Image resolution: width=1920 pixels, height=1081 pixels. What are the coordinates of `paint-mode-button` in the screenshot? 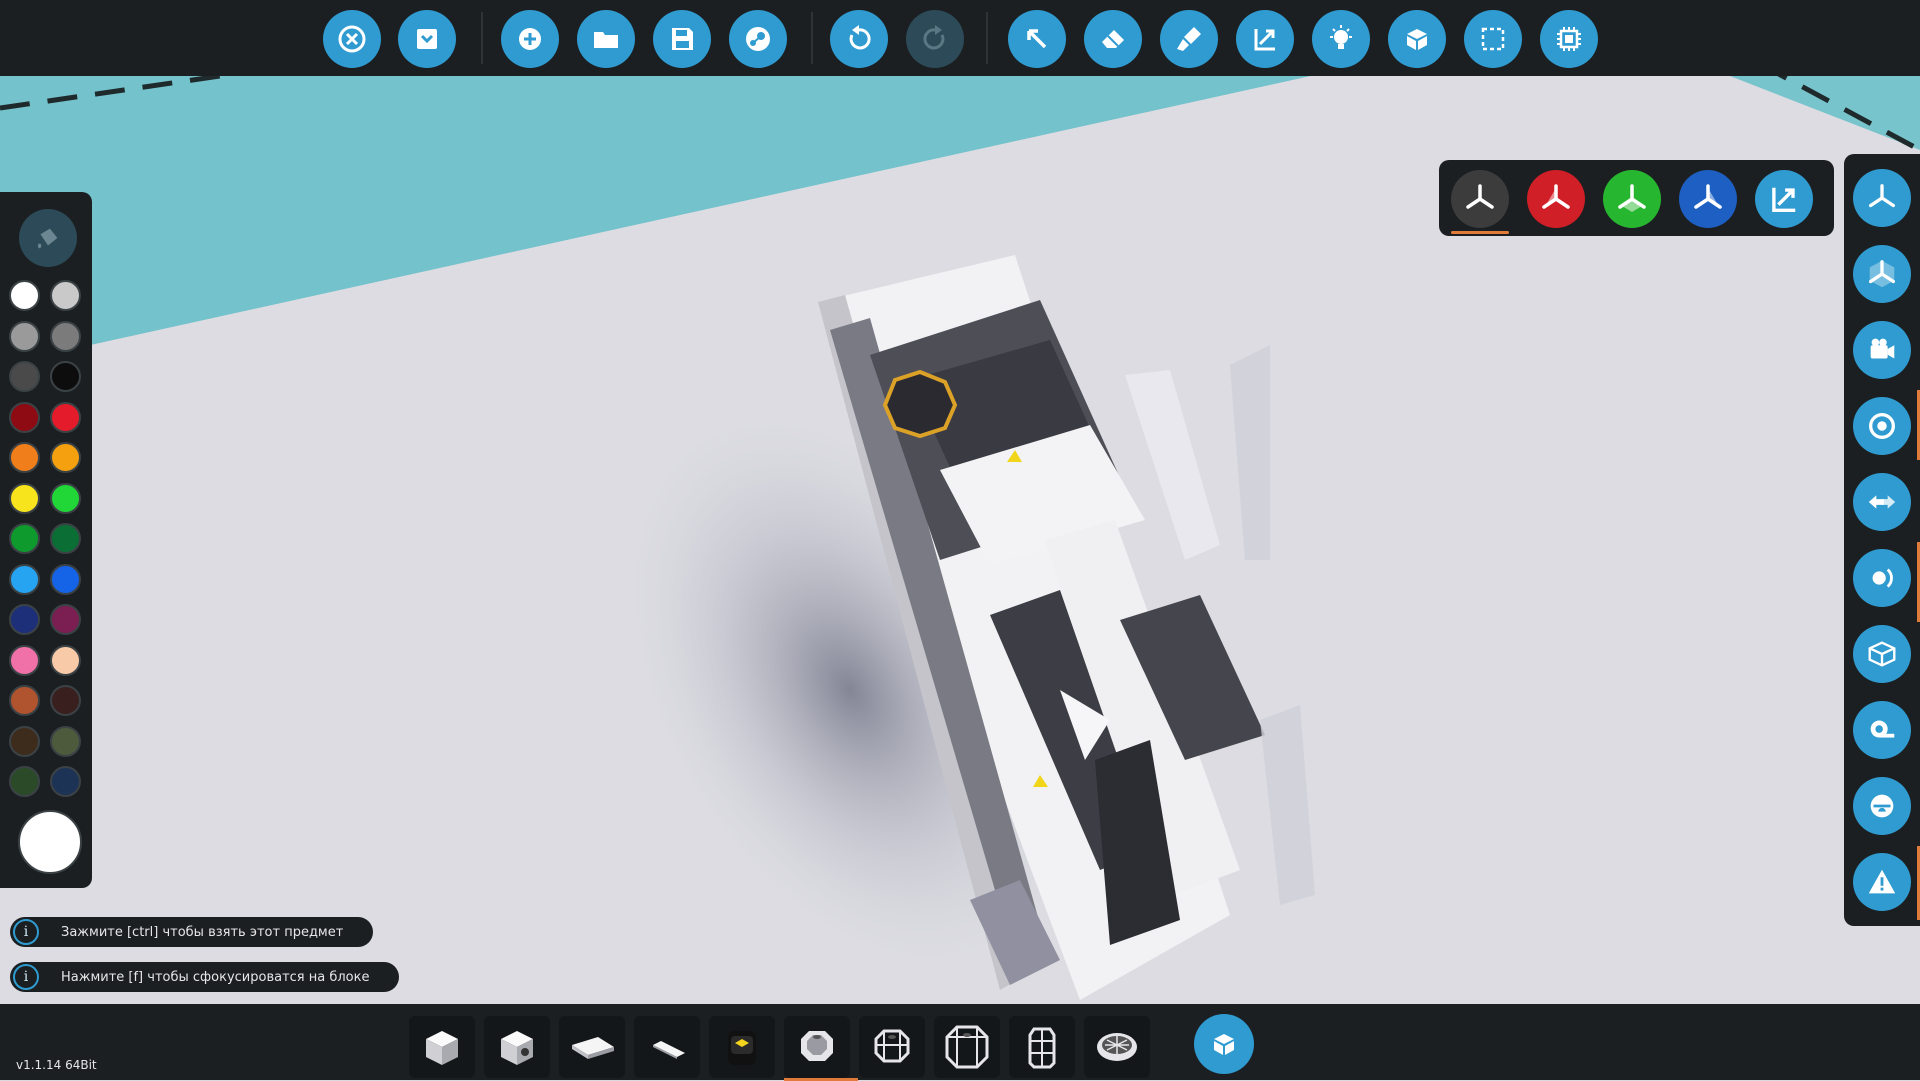 It's located at (48, 238).